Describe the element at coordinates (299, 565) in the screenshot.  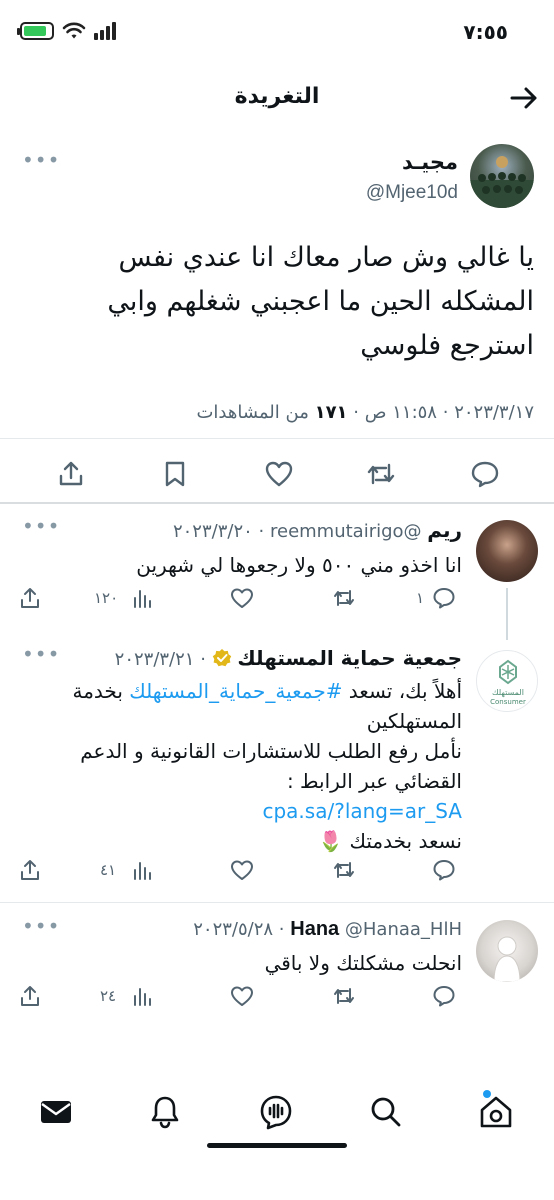
I see `reply-text: انا اخذو مني ٥٠٠ ولا رجعوها لي شهرين` at that location.